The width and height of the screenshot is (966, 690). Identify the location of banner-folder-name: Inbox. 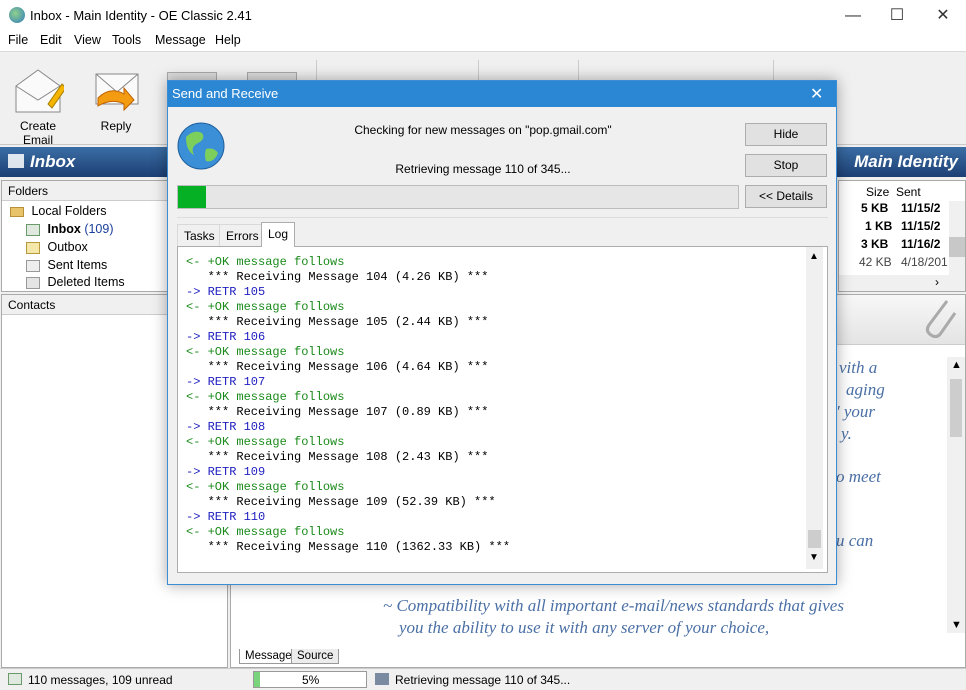
(53, 161).